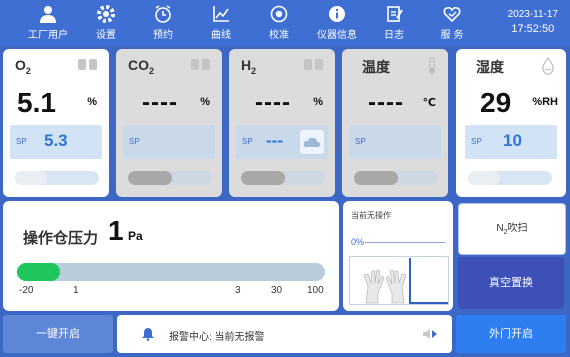 This screenshot has height=357, width=570. I want to click on operation-progress-text: 0%, so click(358, 242).